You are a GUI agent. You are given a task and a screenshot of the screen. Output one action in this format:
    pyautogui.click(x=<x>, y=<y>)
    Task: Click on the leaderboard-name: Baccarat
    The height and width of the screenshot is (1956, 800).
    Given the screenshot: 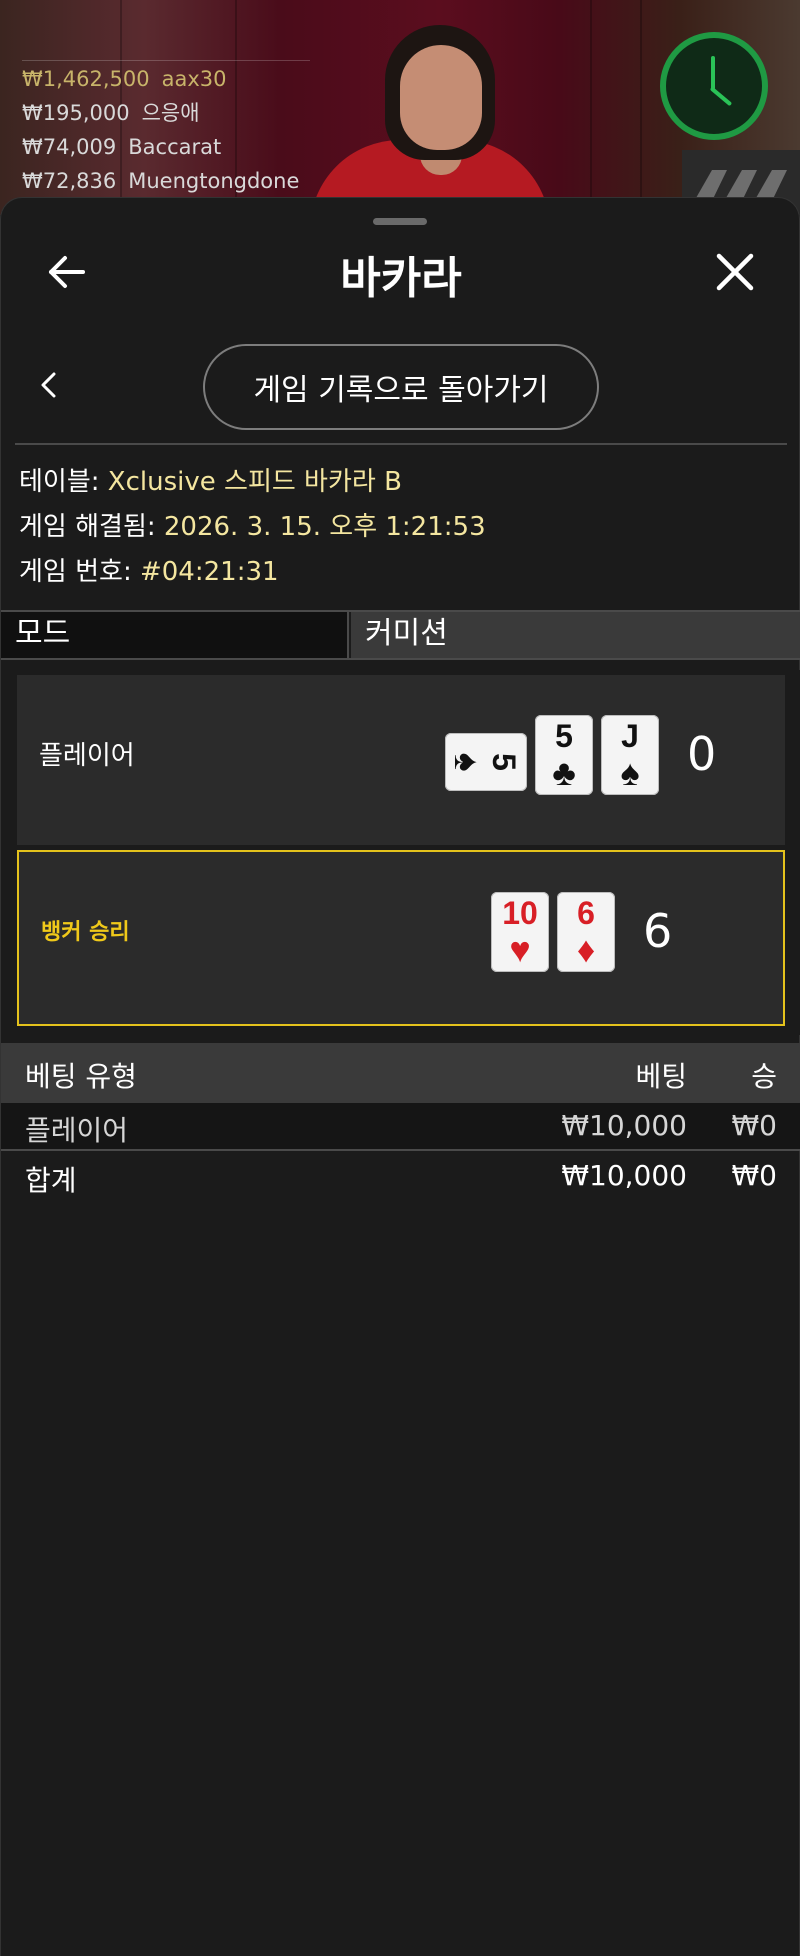 What is the action you would take?
    pyautogui.click(x=175, y=147)
    